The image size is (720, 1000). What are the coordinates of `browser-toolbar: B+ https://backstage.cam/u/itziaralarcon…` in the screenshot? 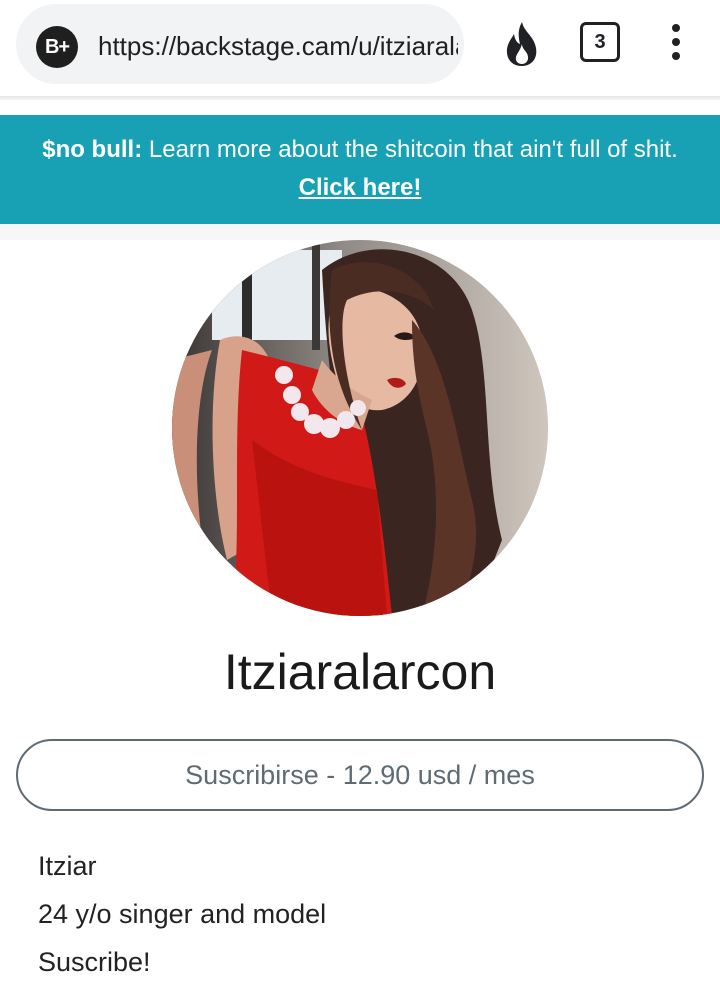 It's located at (360, 50).